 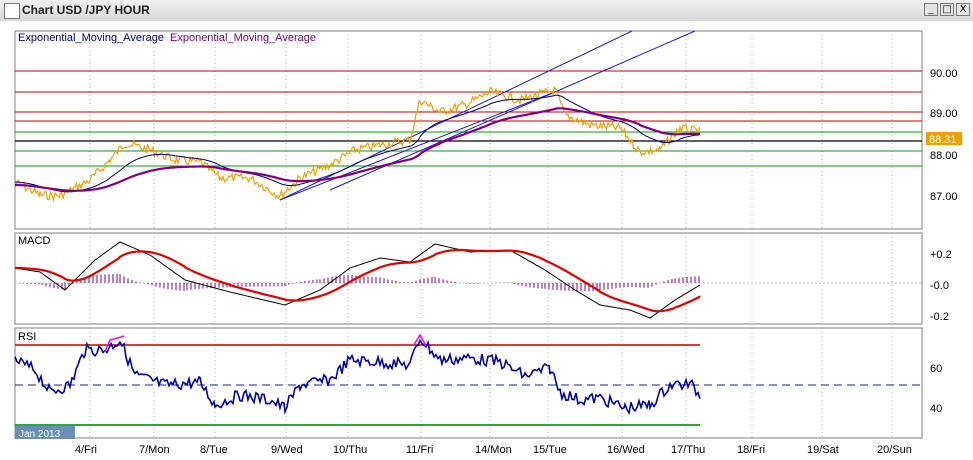 I want to click on minimize-button: _, so click(x=931, y=9).